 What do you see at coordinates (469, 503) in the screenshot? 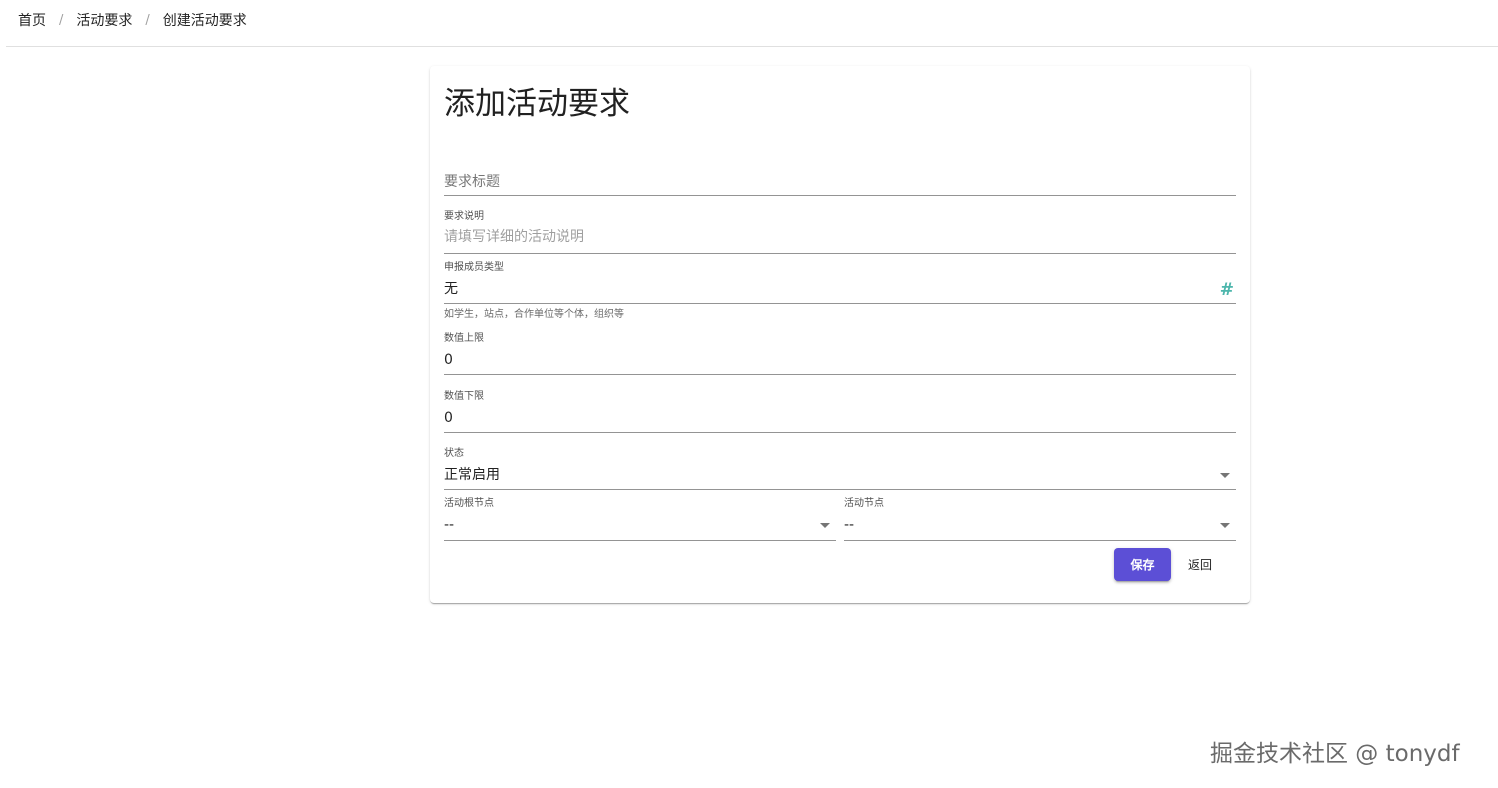
I see `root-node-label: 活动根节点` at bounding box center [469, 503].